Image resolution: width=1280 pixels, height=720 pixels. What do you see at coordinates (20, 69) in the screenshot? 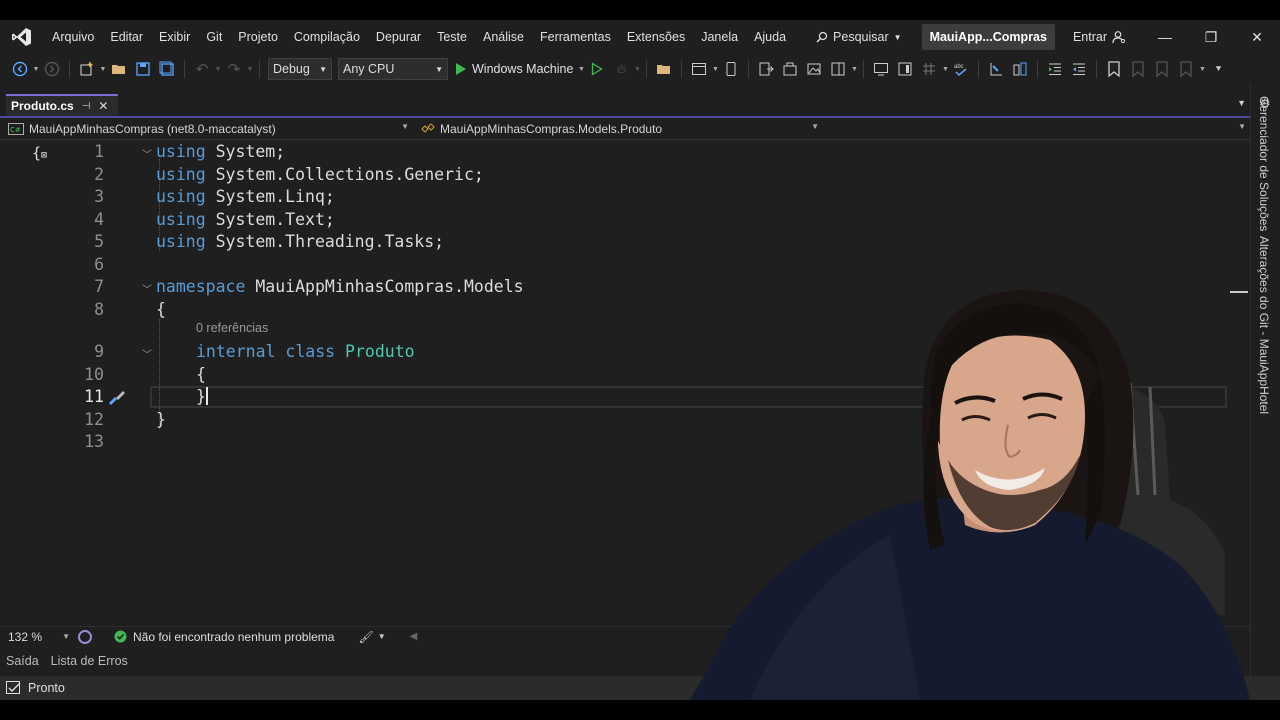
I see `navigate-back-button` at bounding box center [20, 69].